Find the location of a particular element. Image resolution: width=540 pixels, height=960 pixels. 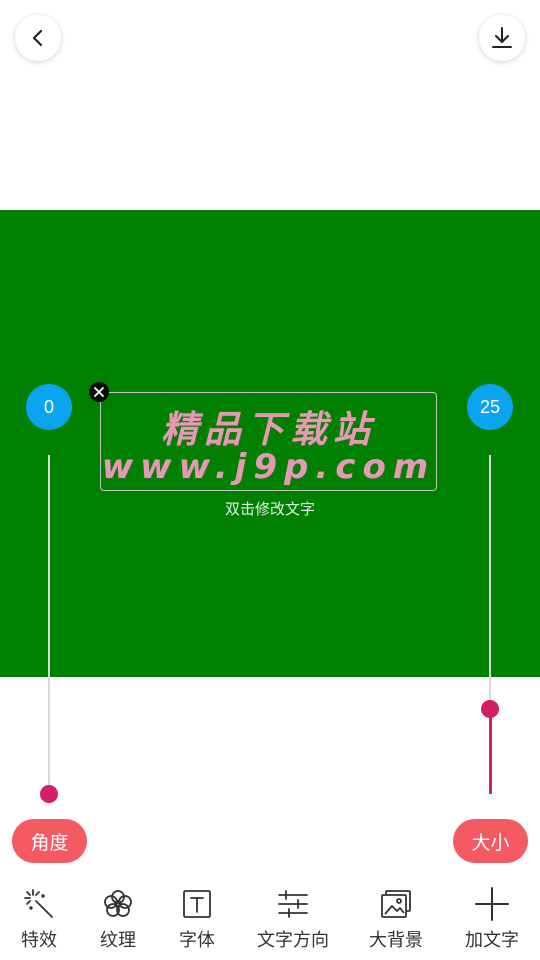

close-icon is located at coordinates (99, 392).